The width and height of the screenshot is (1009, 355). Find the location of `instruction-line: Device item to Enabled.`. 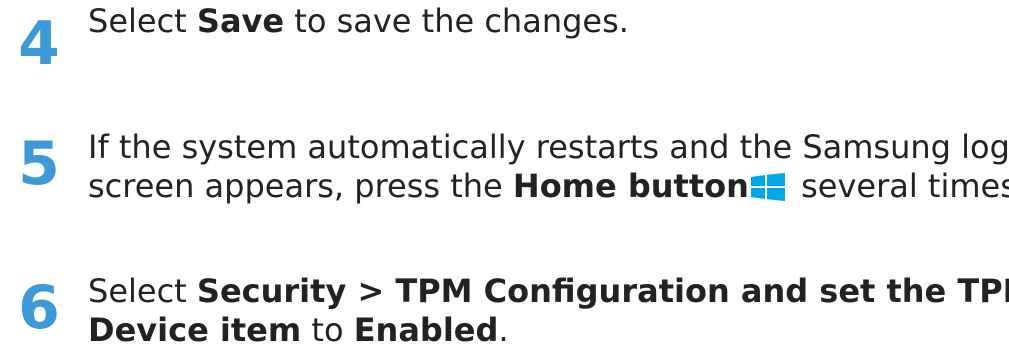

instruction-line: Device item to Enabled. is located at coordinates (548, 330).